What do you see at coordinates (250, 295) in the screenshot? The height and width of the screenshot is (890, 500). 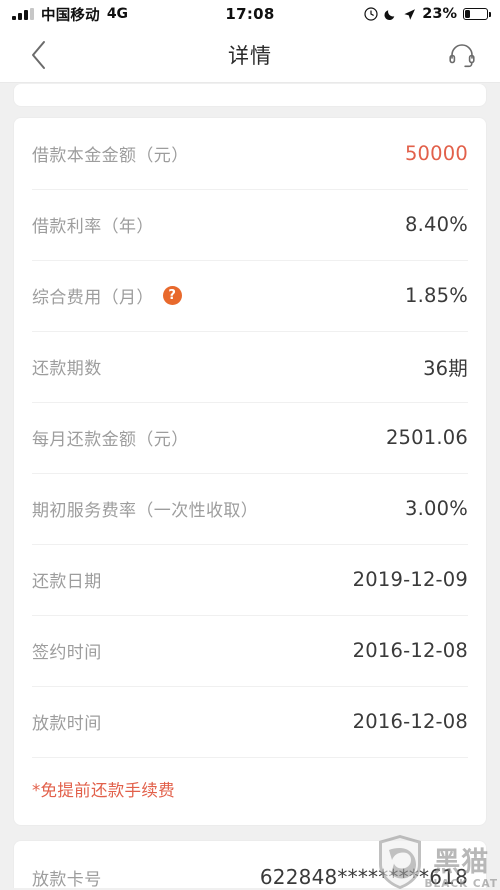 I see `table-row: 综合费用（月）? 1.85%` at bounding box center [250, 295].